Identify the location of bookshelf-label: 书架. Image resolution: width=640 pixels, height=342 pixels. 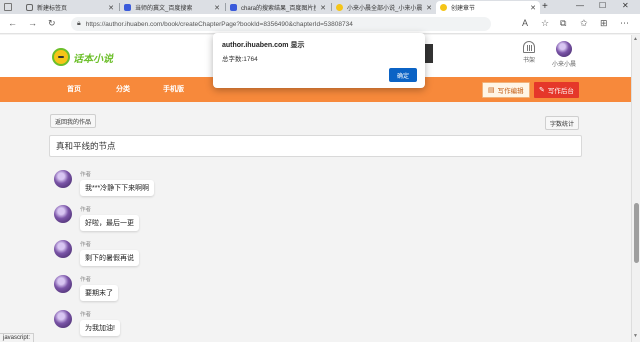
(528, 61).